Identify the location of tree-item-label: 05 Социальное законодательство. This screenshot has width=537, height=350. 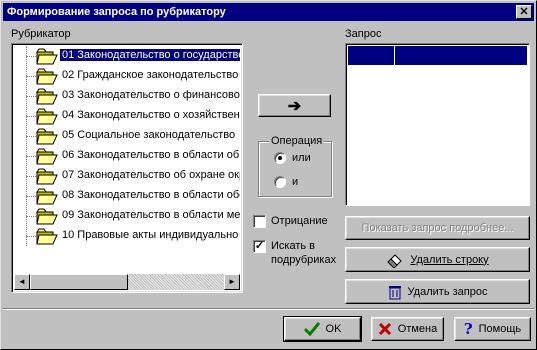
(149, 135).